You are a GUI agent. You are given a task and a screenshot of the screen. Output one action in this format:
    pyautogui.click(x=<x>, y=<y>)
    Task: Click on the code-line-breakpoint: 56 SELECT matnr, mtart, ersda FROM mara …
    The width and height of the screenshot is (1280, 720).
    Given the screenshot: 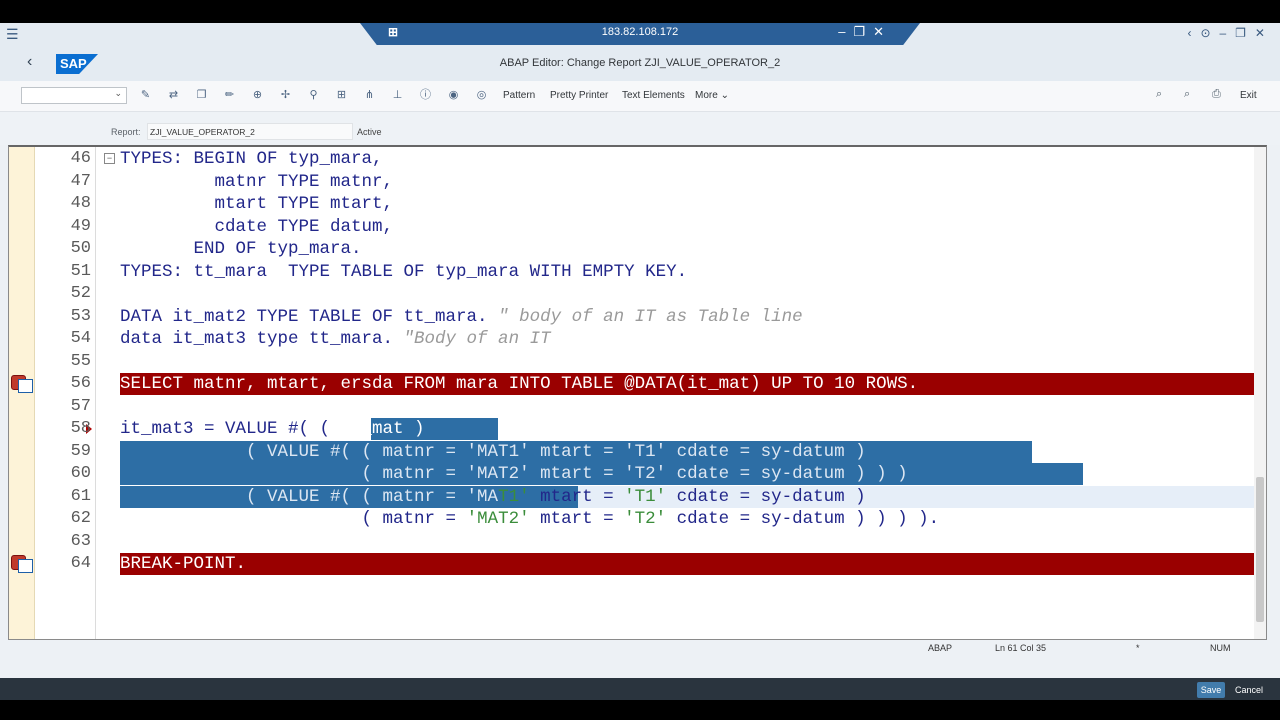 What is the action you would take?
    pyautogui.click(x=637, y=384)
    